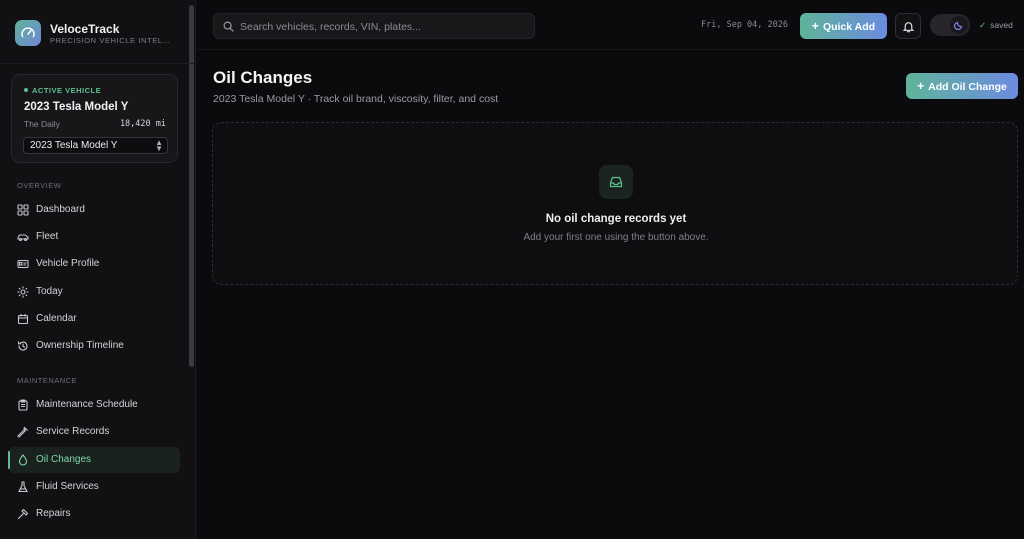 This screenshot has width=1024, height=539. I want to click on sun-icon, so click(23, 292).